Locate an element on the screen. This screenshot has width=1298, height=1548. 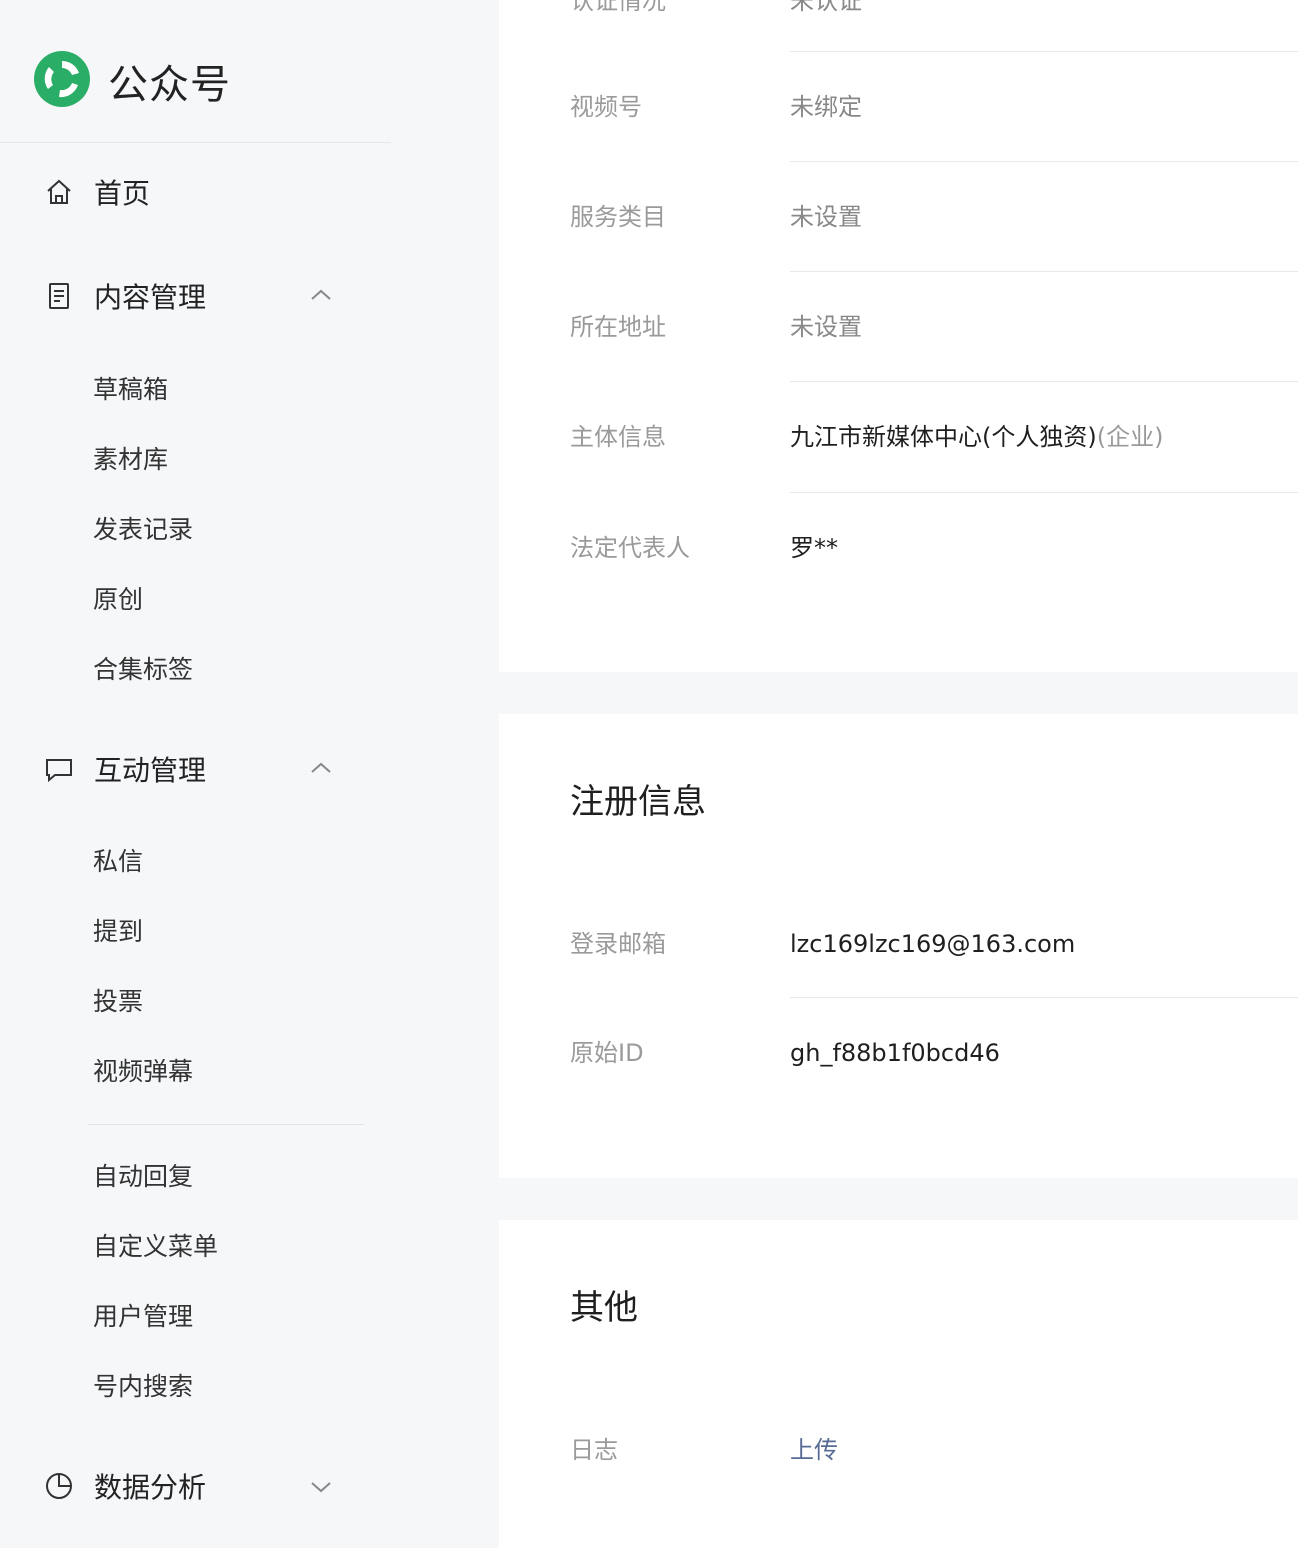
pie-chart-icon is located at coordinates (59, 1486).